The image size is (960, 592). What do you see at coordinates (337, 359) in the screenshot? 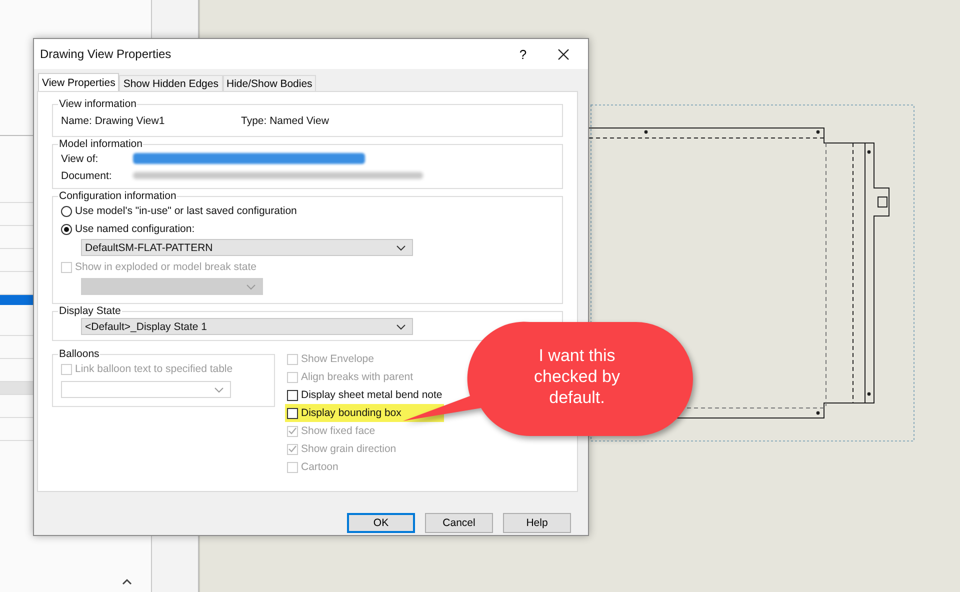
I see `checkbox-label: Show Envelope` at bounding box center [337, 359].